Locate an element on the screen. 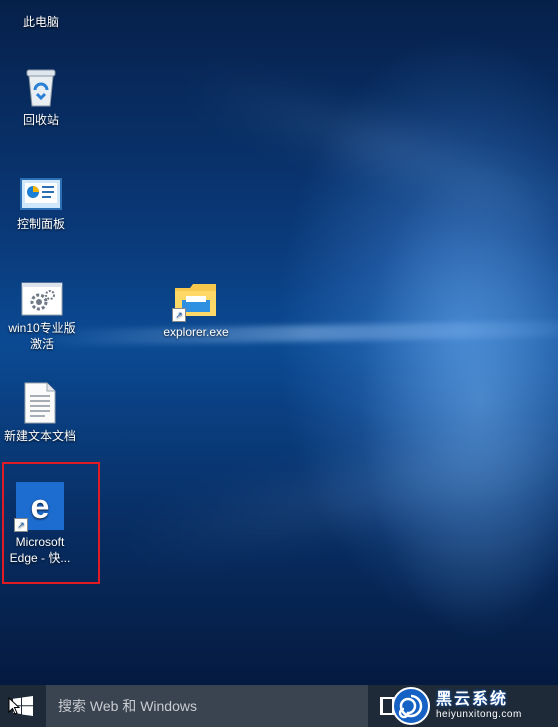 The width and height of the screenshot is (558, 727). shortcut-arrow-icon: ↗ is located at coordinates (179, 315).